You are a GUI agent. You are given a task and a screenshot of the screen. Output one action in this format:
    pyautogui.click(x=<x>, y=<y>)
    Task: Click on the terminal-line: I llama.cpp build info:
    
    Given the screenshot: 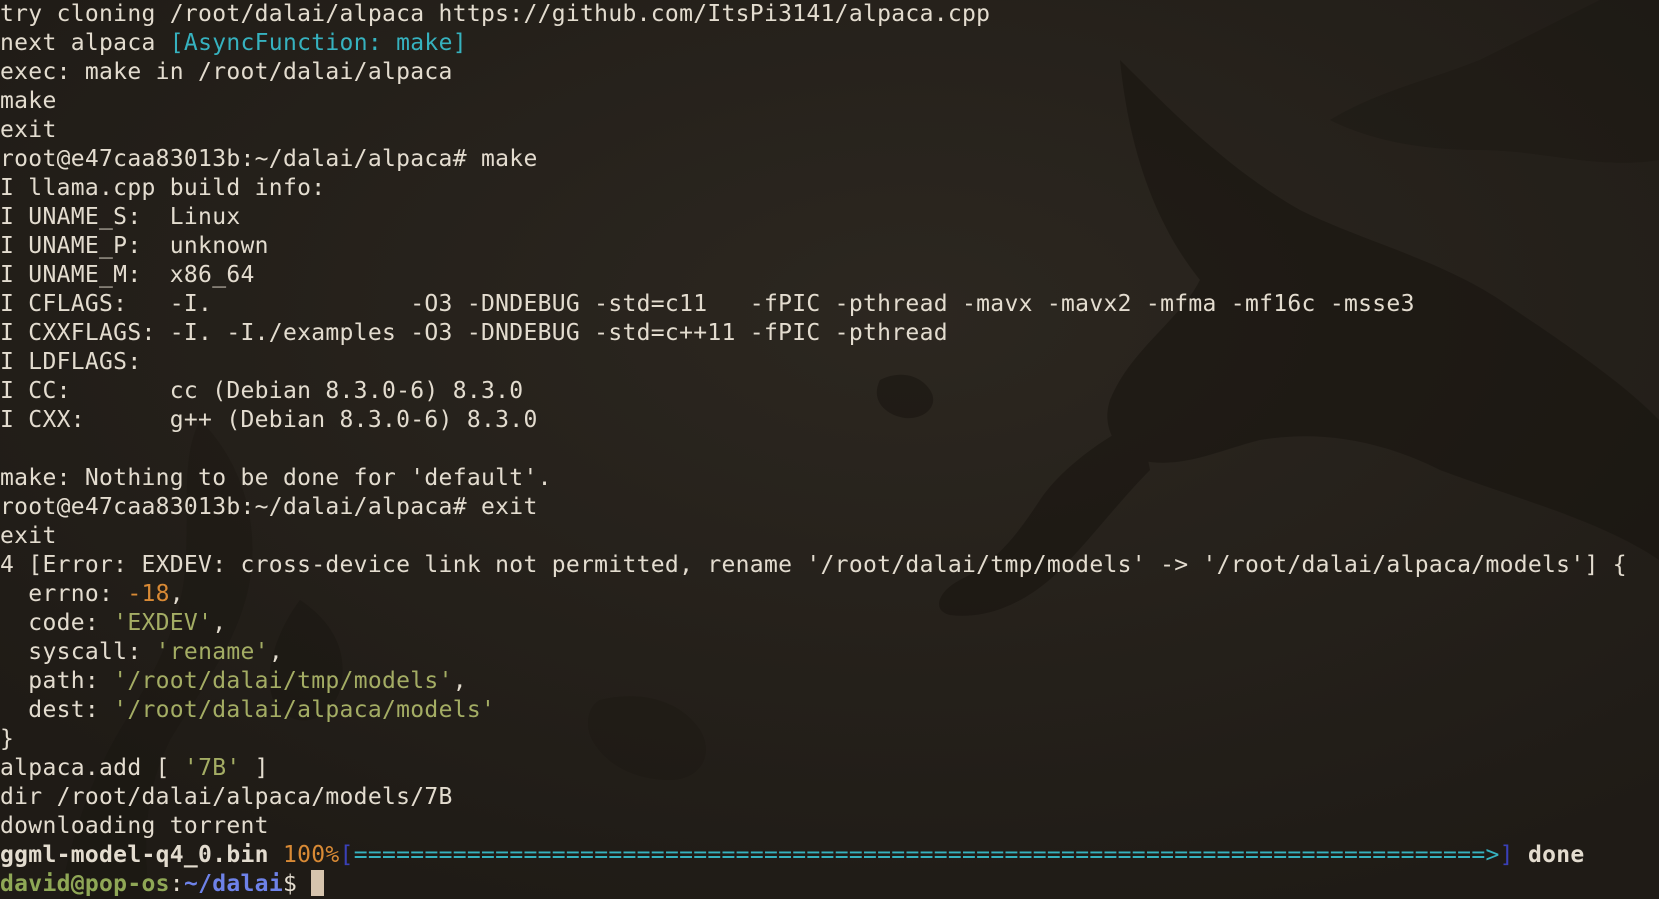 What is the action you would take?
    pyautogui.click(x=163, y=188)
    